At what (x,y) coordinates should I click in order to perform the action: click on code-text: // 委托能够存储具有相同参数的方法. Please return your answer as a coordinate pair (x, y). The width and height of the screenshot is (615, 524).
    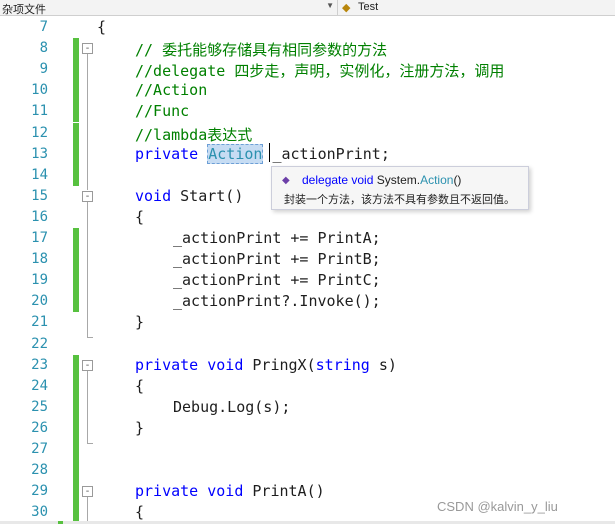
    Looking at the image, I should click on (261, 49).